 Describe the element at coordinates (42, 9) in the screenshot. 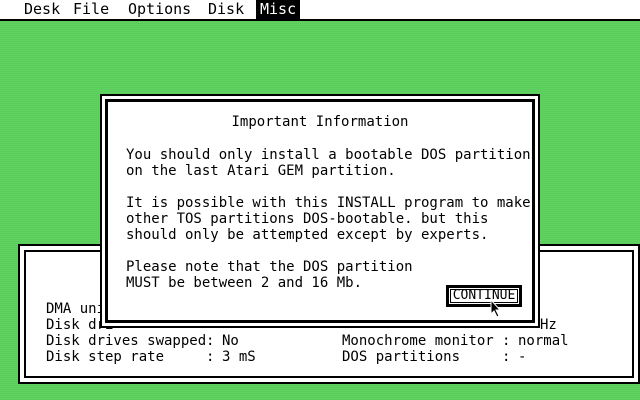

I see `menu-desk: Desk` at that location.